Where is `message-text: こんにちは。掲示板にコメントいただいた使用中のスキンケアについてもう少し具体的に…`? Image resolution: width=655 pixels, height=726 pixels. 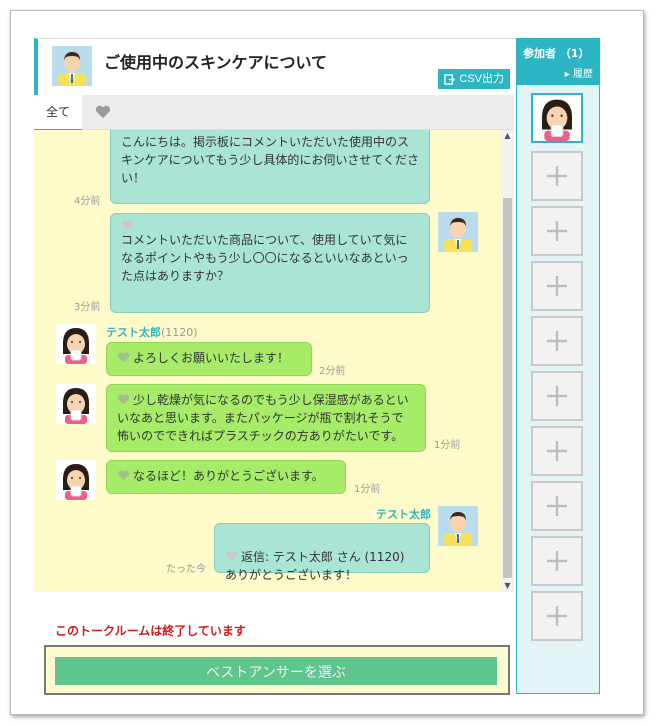 message-text: こんにちは。掲示板にコメントいただいた使用中のスキンケアについてもう少し具体的に… is located at coordinates (270, 160).